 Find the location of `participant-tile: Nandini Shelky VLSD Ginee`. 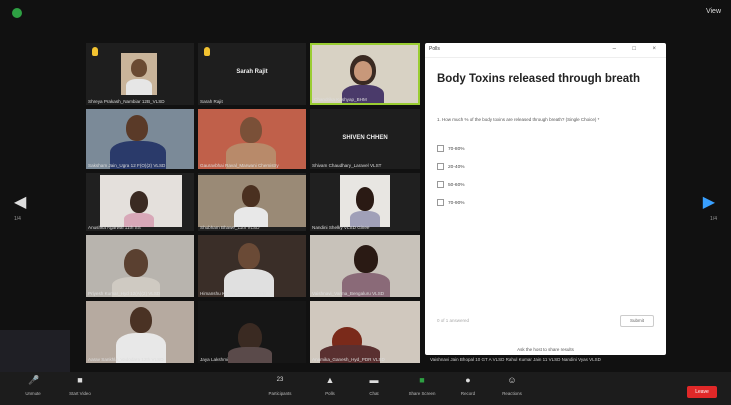

participant-tile: Nandini Shelky VLSD Ginee is located at coordinates (365, 202).